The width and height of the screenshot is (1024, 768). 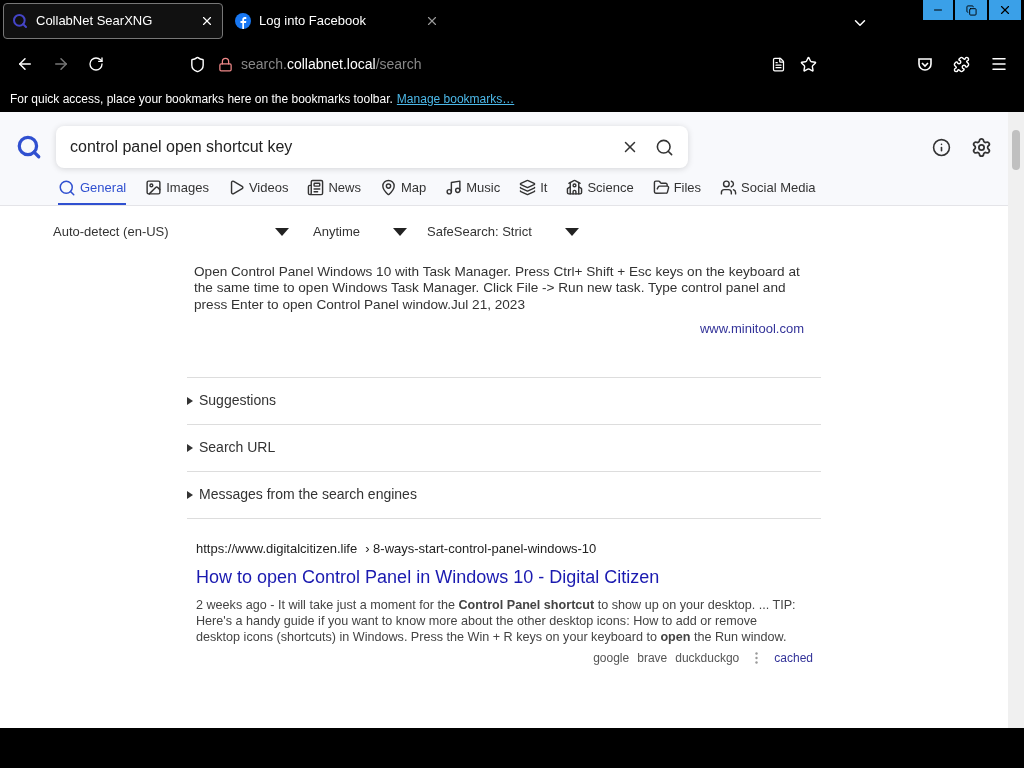 I want to click on scrollbar, so click(x=1016, y=420).